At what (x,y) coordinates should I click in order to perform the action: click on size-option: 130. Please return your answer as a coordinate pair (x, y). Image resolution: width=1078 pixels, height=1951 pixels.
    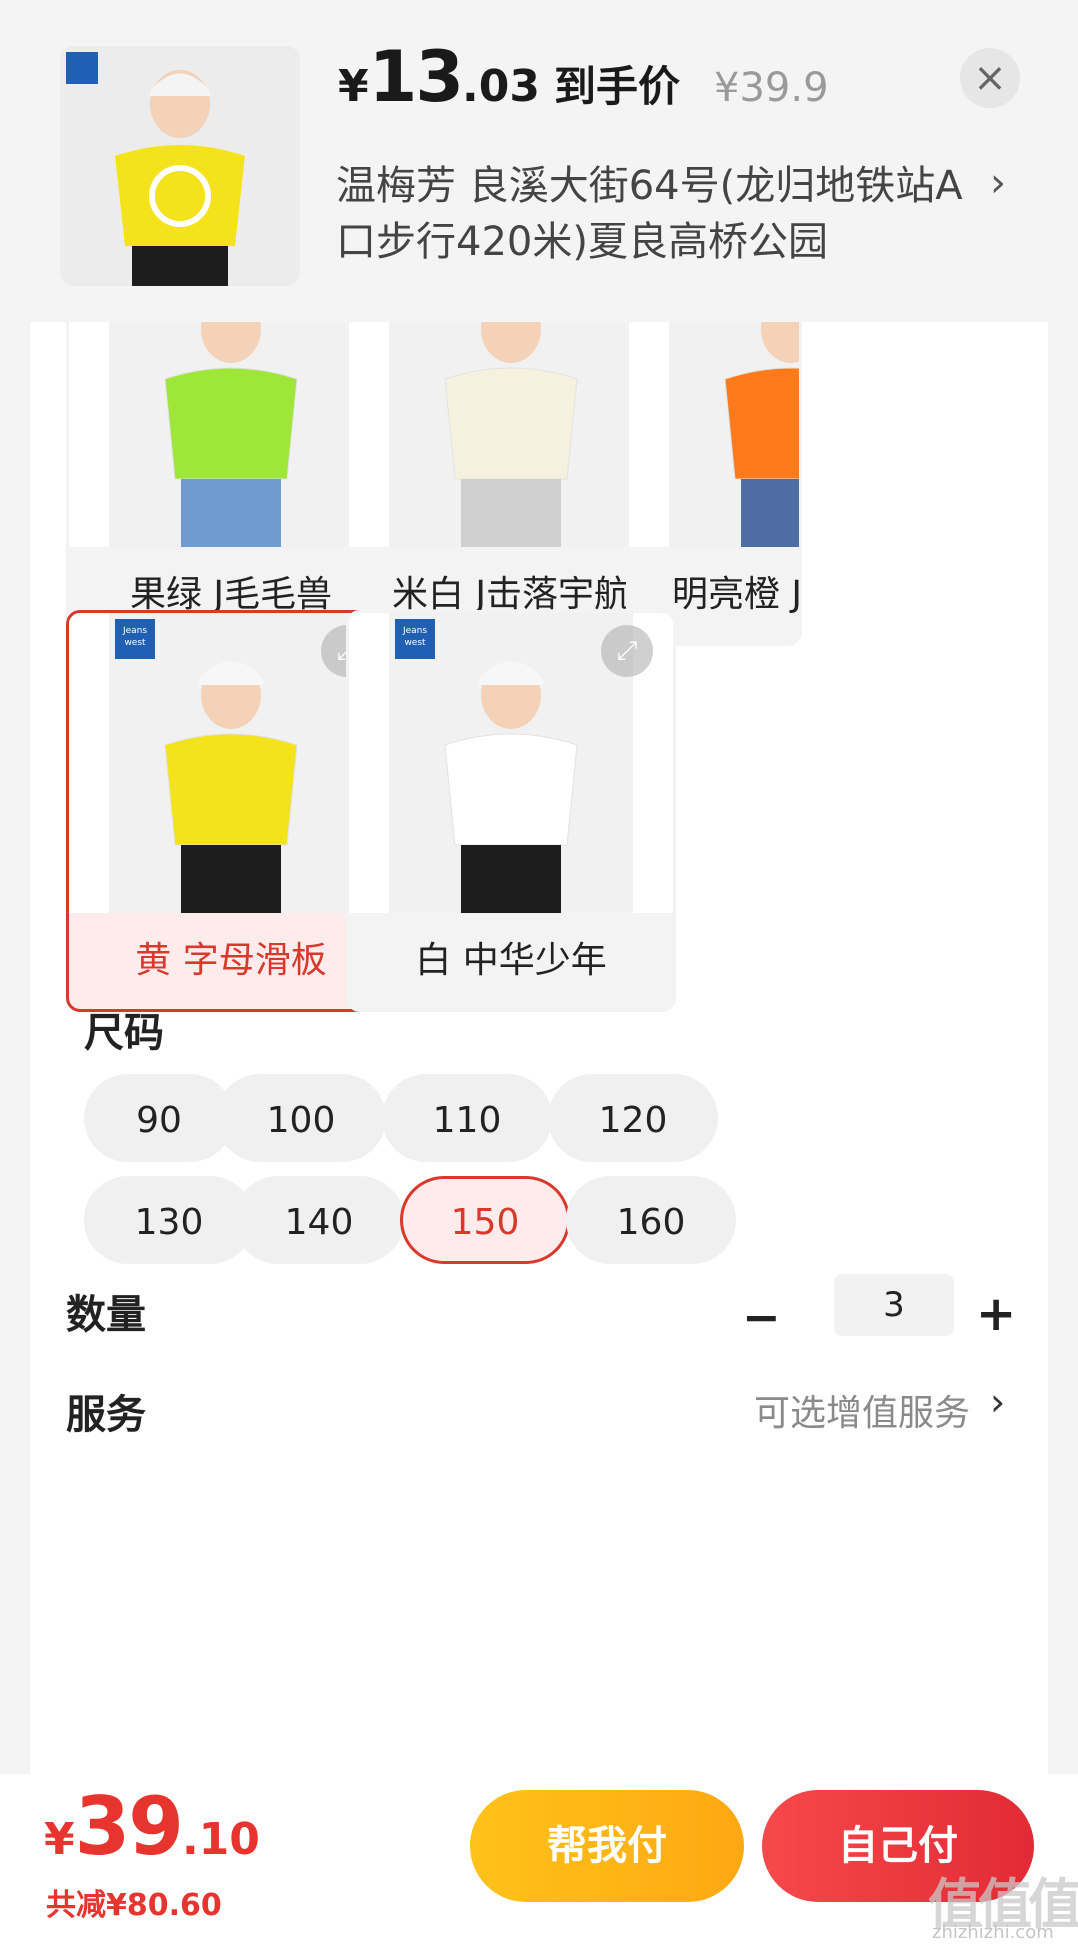
    Looking at the image, I should click on (169, 1220).